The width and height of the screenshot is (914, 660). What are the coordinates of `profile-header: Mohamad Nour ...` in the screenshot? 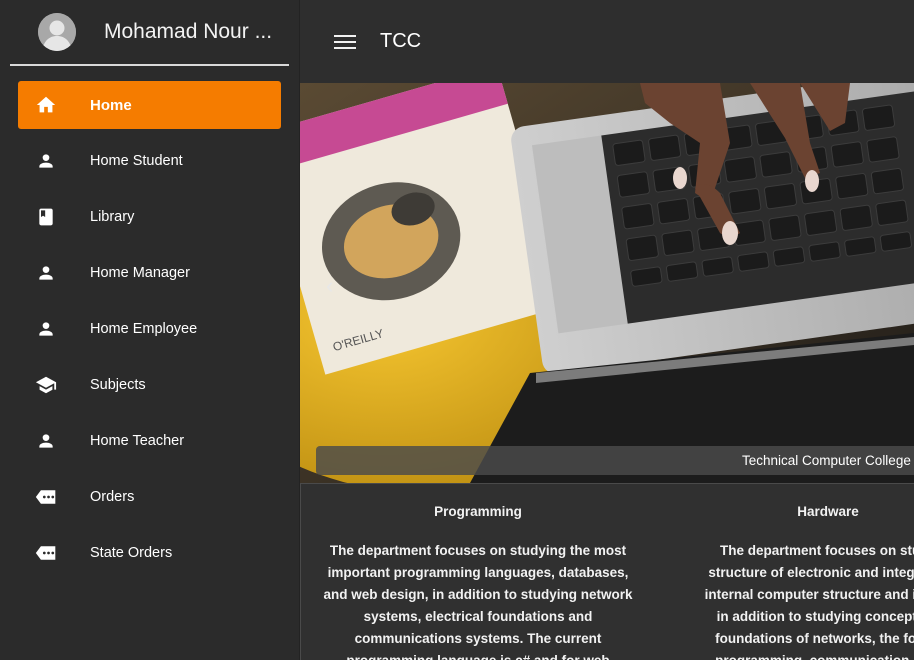 It's located at (149, 33).